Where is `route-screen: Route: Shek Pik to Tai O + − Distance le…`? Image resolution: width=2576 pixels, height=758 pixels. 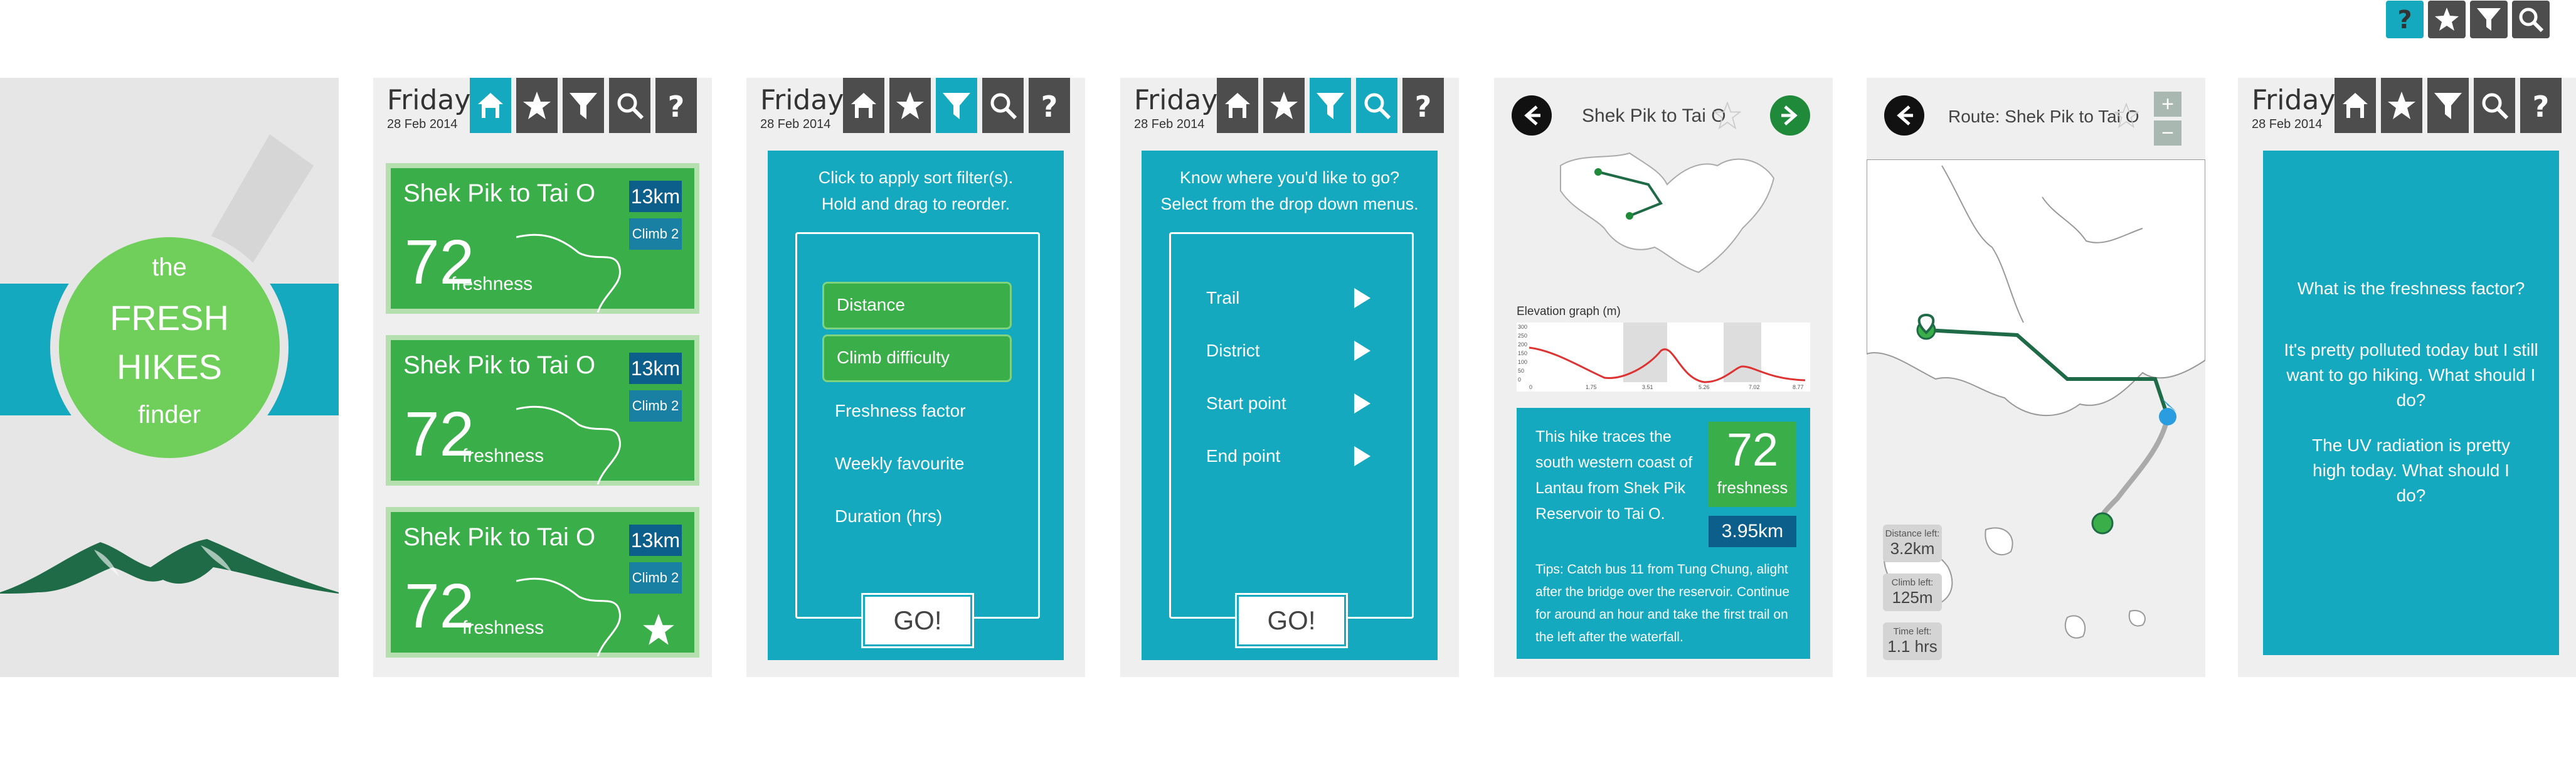 route-screen: Route: Shek Pik to Tai O + − Distance le… is located at coordinates (2036, 378).